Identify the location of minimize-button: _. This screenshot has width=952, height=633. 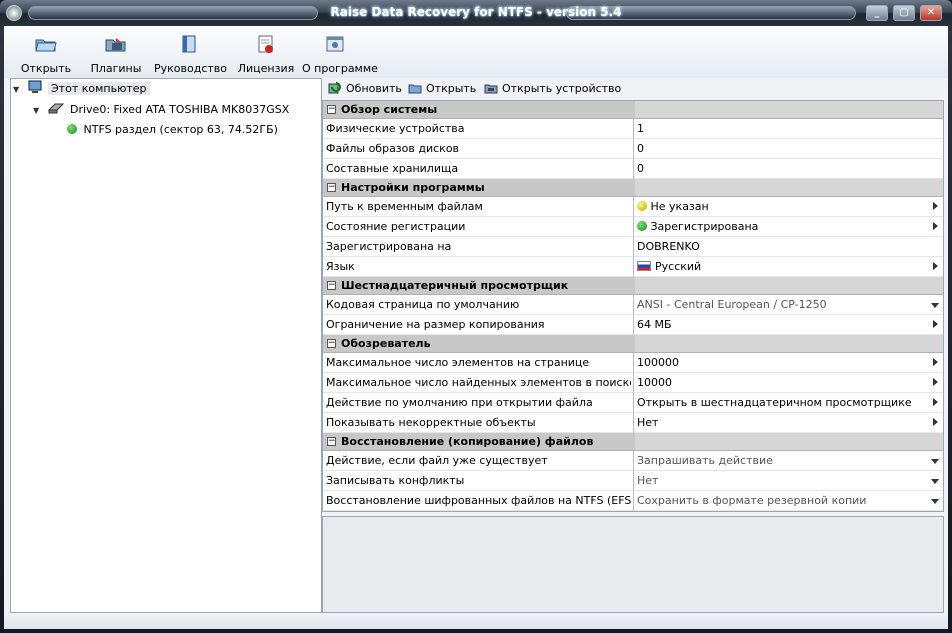
(877, 13).